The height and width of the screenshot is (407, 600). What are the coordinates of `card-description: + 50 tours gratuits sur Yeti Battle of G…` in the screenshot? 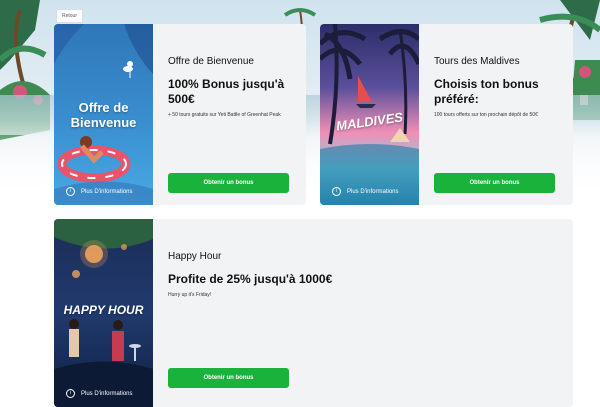 It's located at (224, 115).